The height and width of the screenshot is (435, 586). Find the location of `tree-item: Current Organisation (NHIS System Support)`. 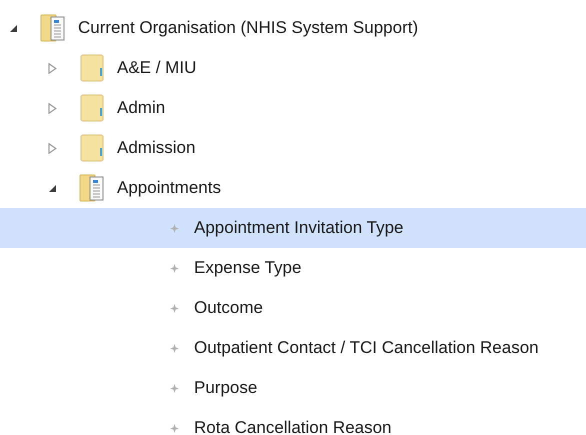

tree-item: Current Organisation (NHIS System Support) is located at coordinates (293, 28).